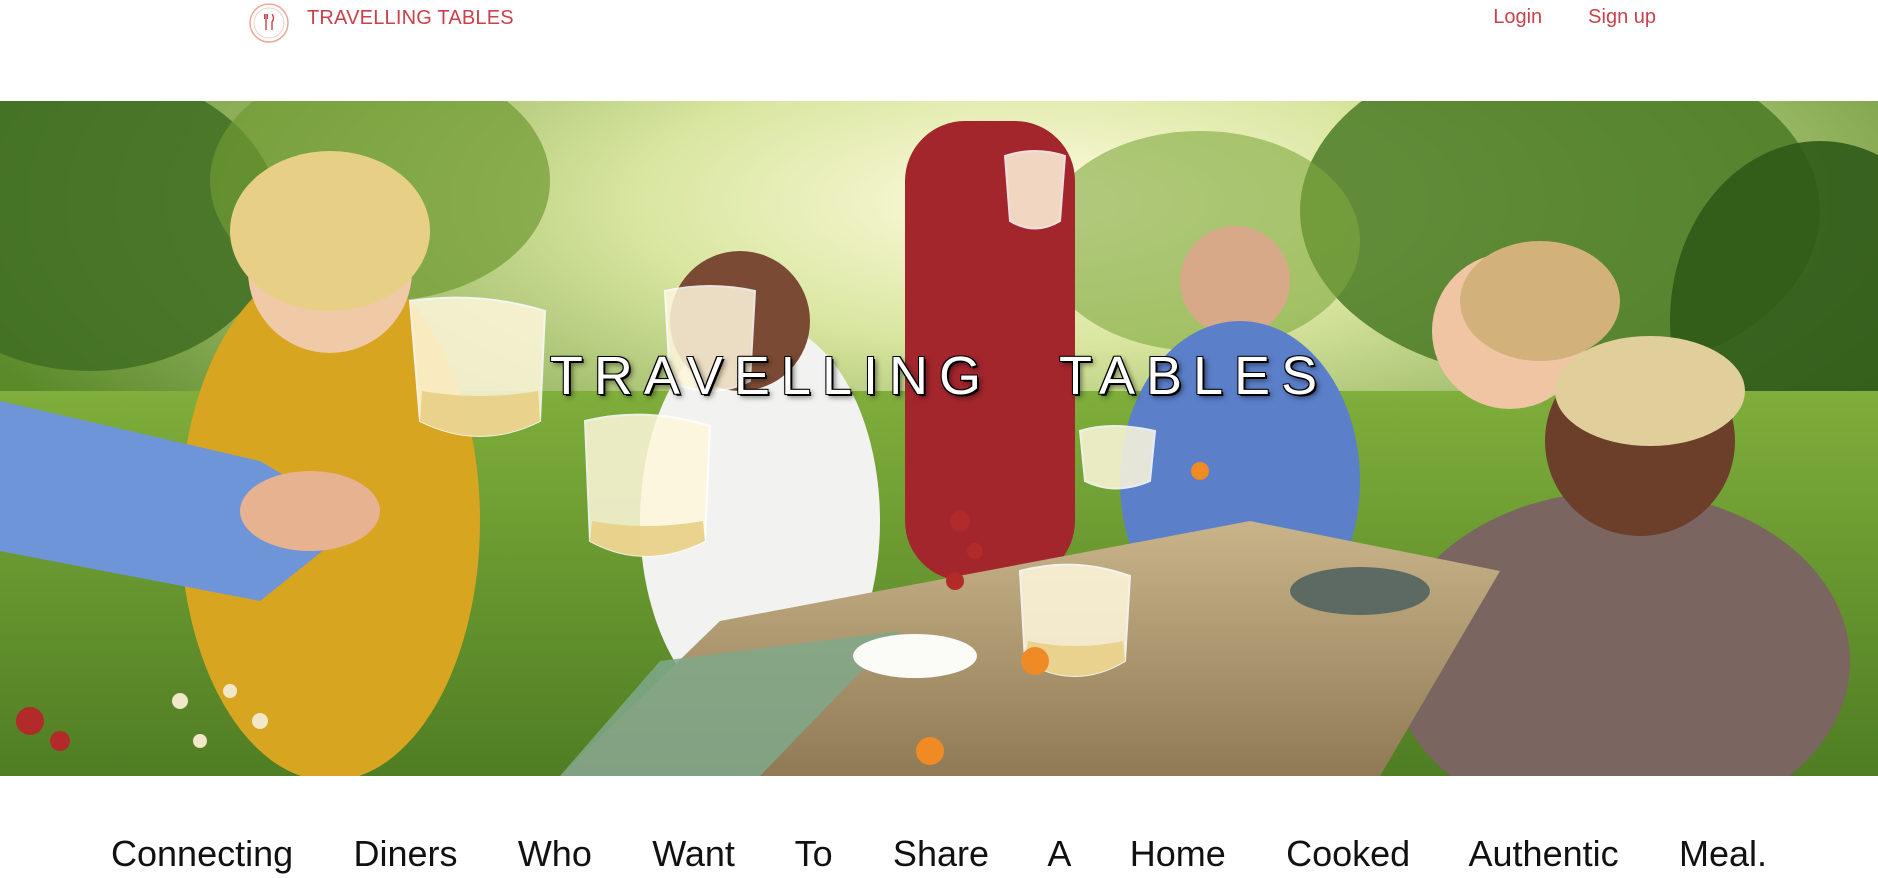 The height and width of the screenshot is (878, 1878). I want to click on signup-link: Sign up, so click(1622, 17).